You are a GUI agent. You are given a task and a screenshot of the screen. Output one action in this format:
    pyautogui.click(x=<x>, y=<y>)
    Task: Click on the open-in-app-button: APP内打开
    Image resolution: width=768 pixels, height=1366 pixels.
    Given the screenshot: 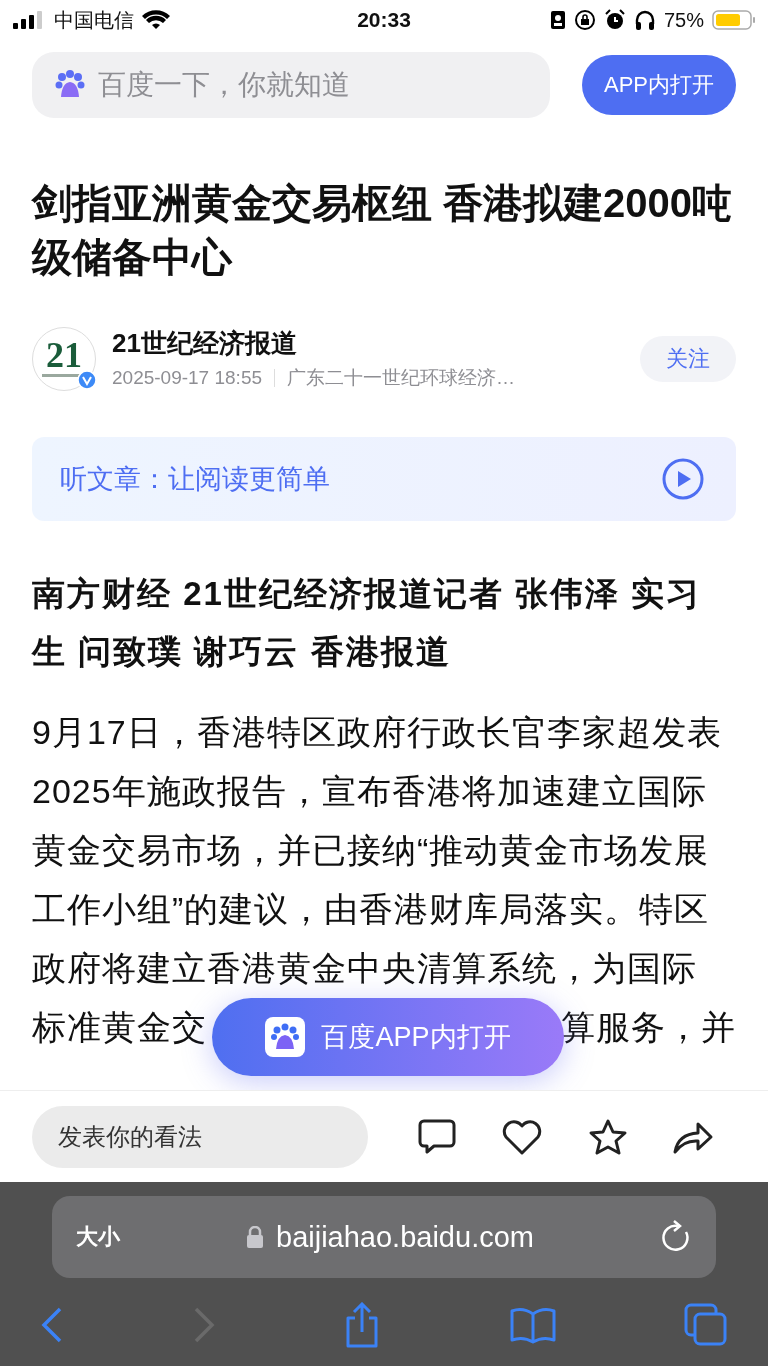 What is the action you would take?
    pyautogui.click(x=658, y=85)
    